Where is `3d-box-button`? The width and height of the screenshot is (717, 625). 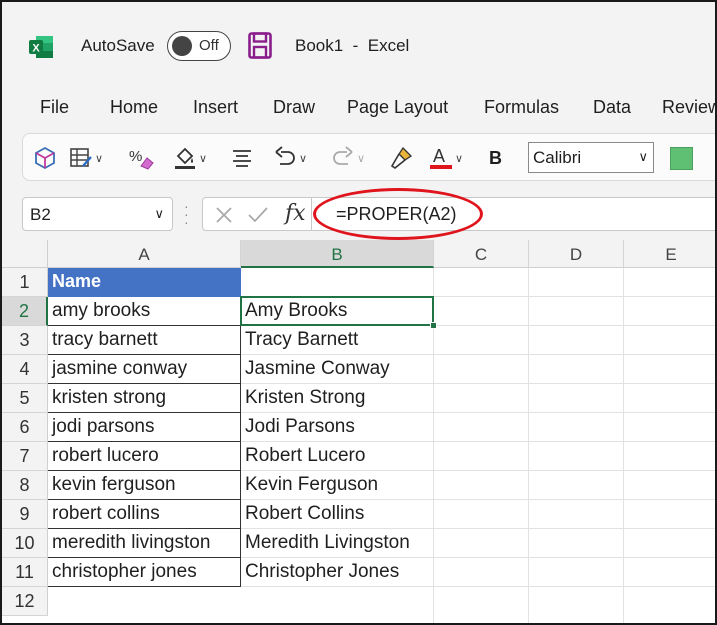
3d-box-button is located at coordinates (45, 158).